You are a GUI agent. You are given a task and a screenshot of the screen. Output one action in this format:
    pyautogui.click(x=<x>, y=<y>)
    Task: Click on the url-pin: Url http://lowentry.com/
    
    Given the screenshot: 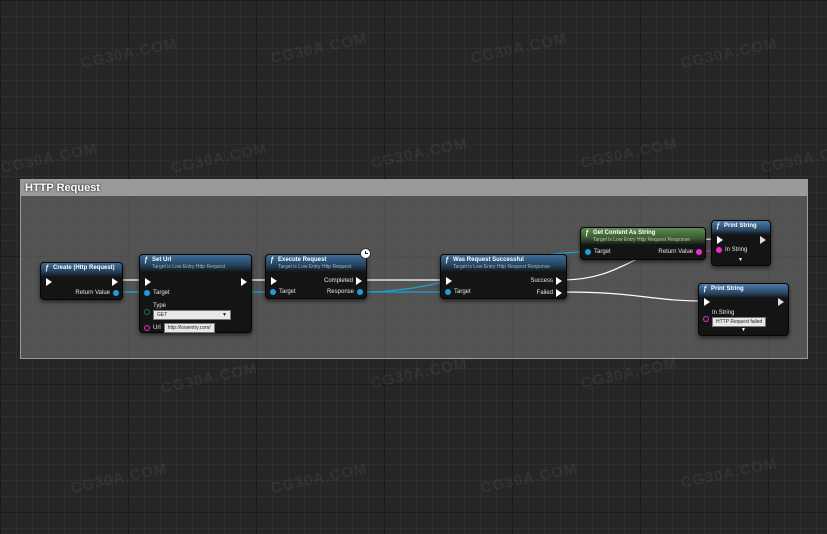 What is the action you would take?
    pyautogui.click(x=179, y=328)
    